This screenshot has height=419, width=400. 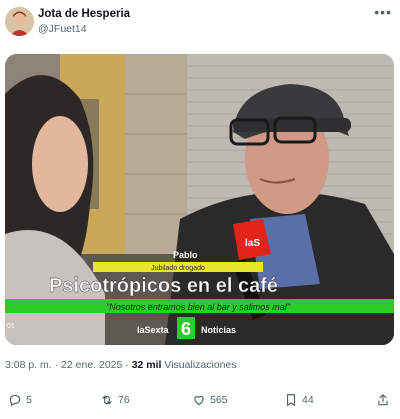 I want to click on lower-third-role: Jubilado drogado, so click(x=178, y=268).